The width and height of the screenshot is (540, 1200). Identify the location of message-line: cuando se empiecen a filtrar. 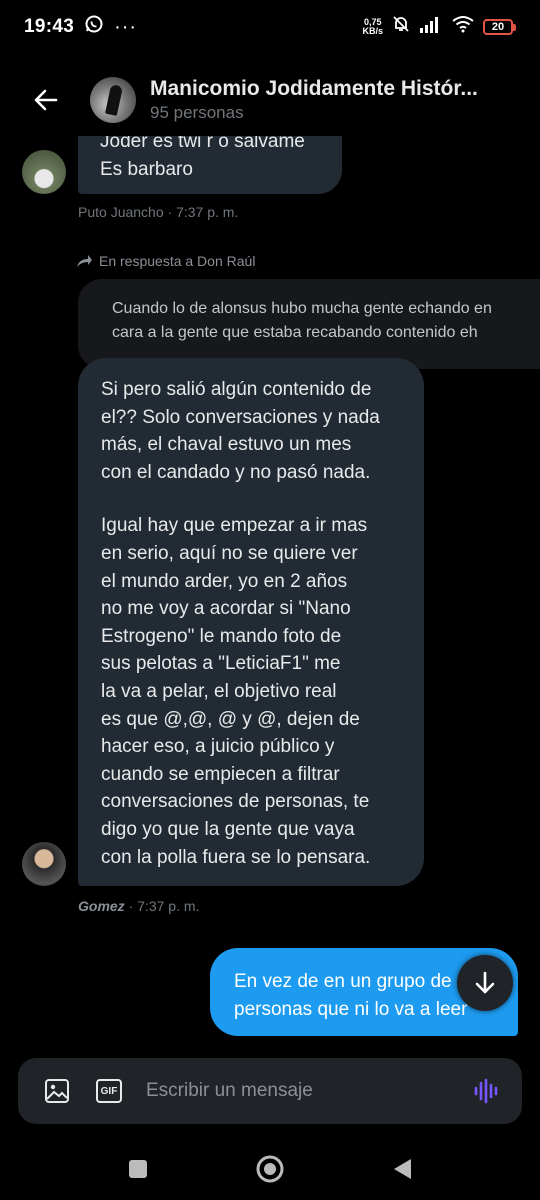
(220, 774).